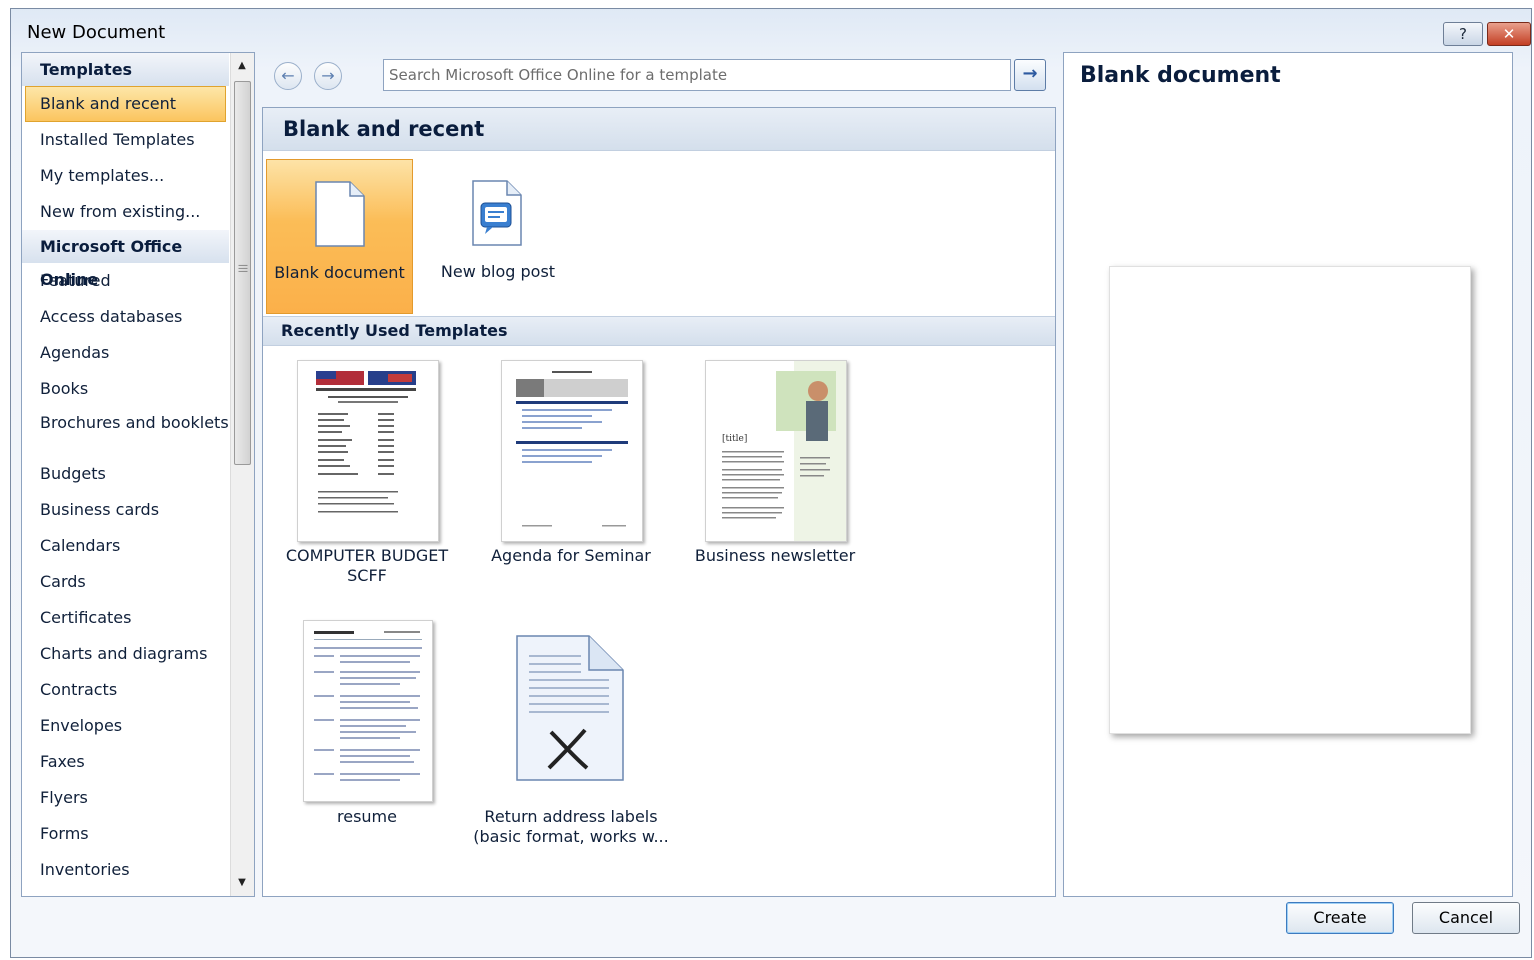 Image resolution: width=1534 pixels, height=960 pixels. What do you see at coordinates (243, 268) in the screenshot?
I see `grip-icon: — — —` at bounding box center [243, 268].